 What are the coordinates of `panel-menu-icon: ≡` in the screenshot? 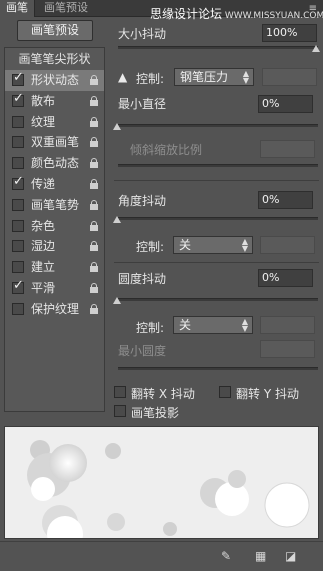 It's located at (313, 8).